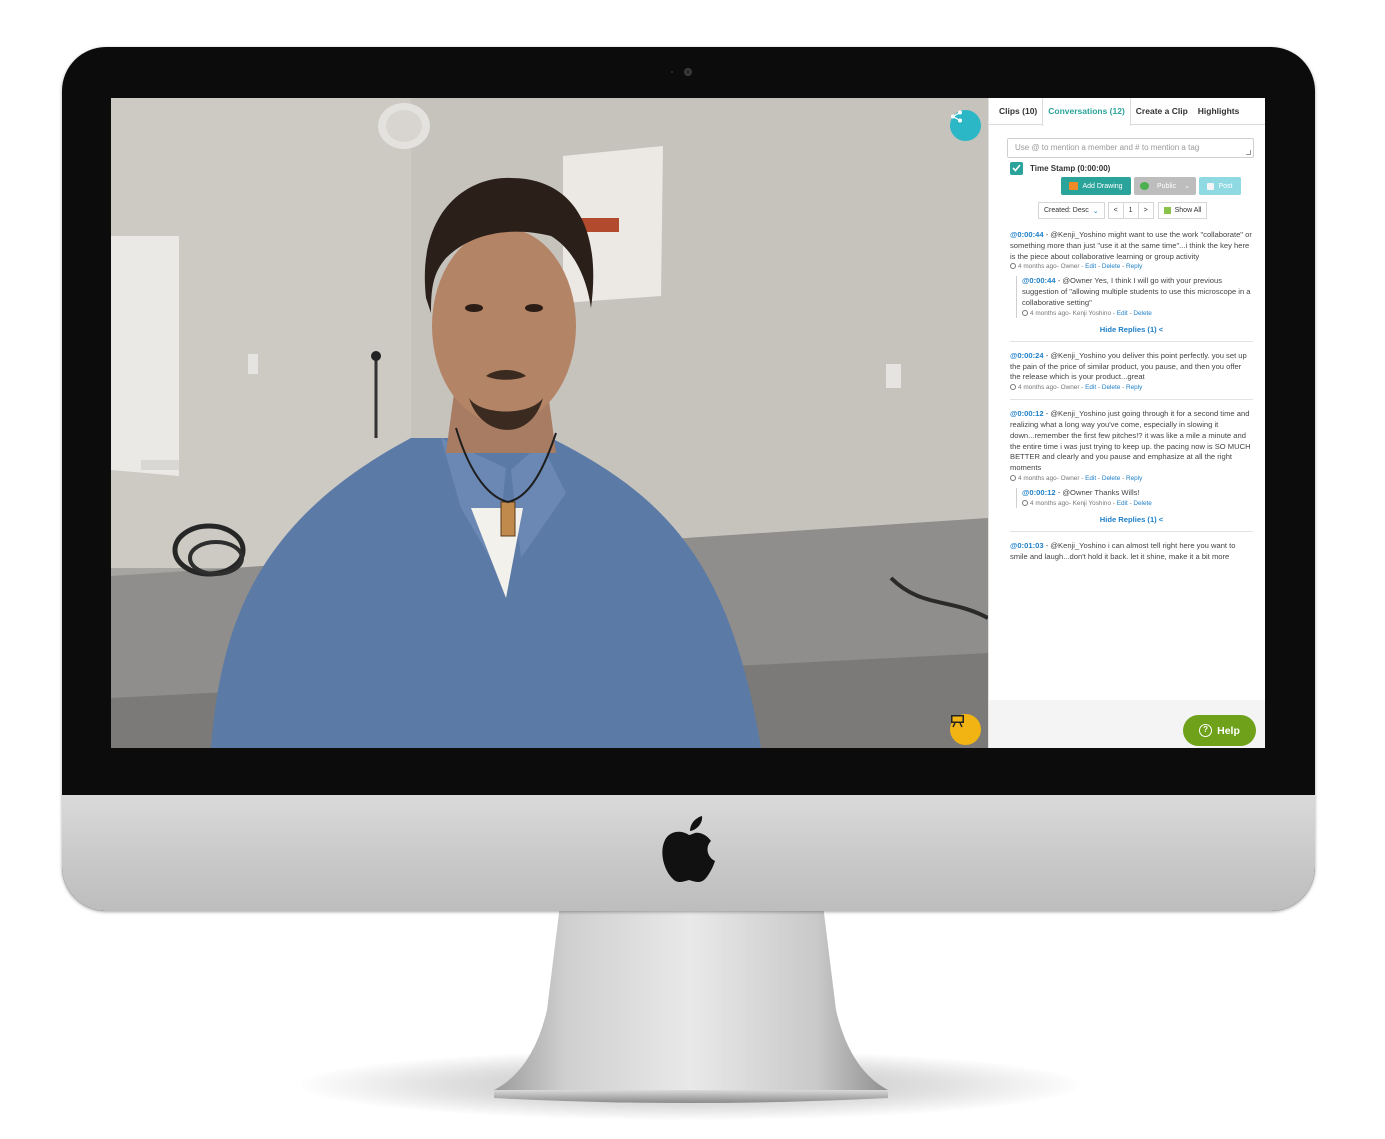 Image resolution: width=1385 pixels, height=1139 pixels. I want to click on list-controls: Created: Desc ⌄ < 1 > Show All, so click(1123, 210).